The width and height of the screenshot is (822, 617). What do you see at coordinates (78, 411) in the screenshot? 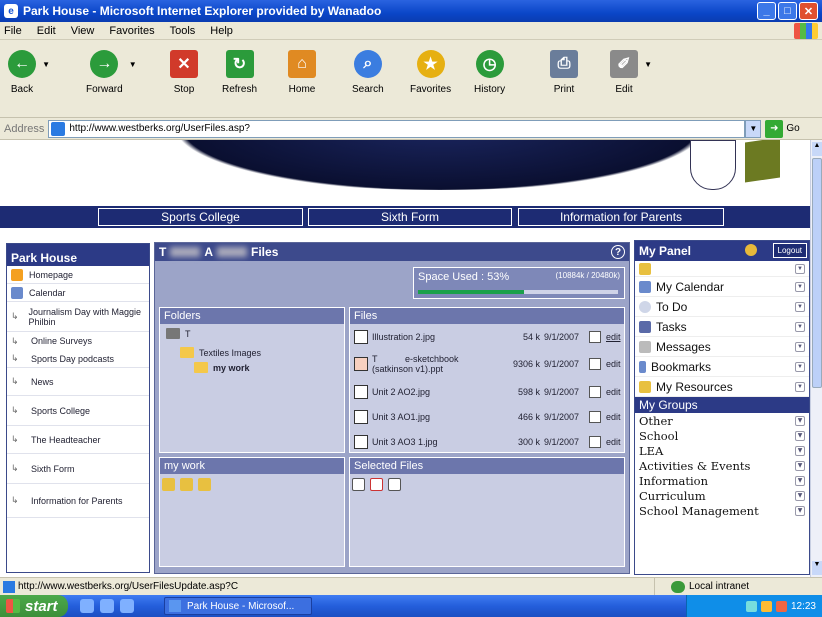
I see `left-item-sports-college: ↳ Sports College` at bounding box center [78, 411].